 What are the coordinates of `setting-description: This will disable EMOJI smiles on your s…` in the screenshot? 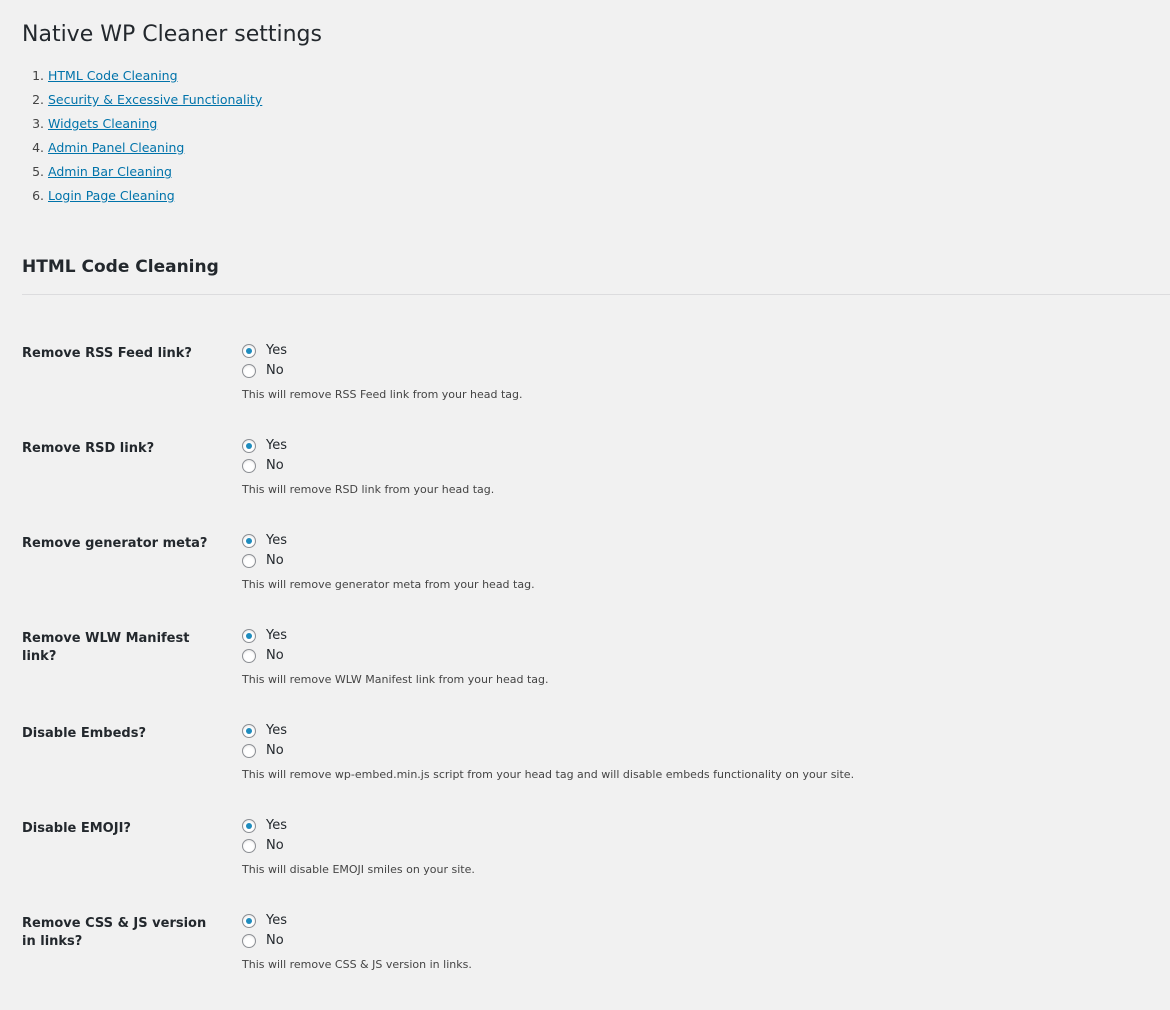 It's located at (358, 869).